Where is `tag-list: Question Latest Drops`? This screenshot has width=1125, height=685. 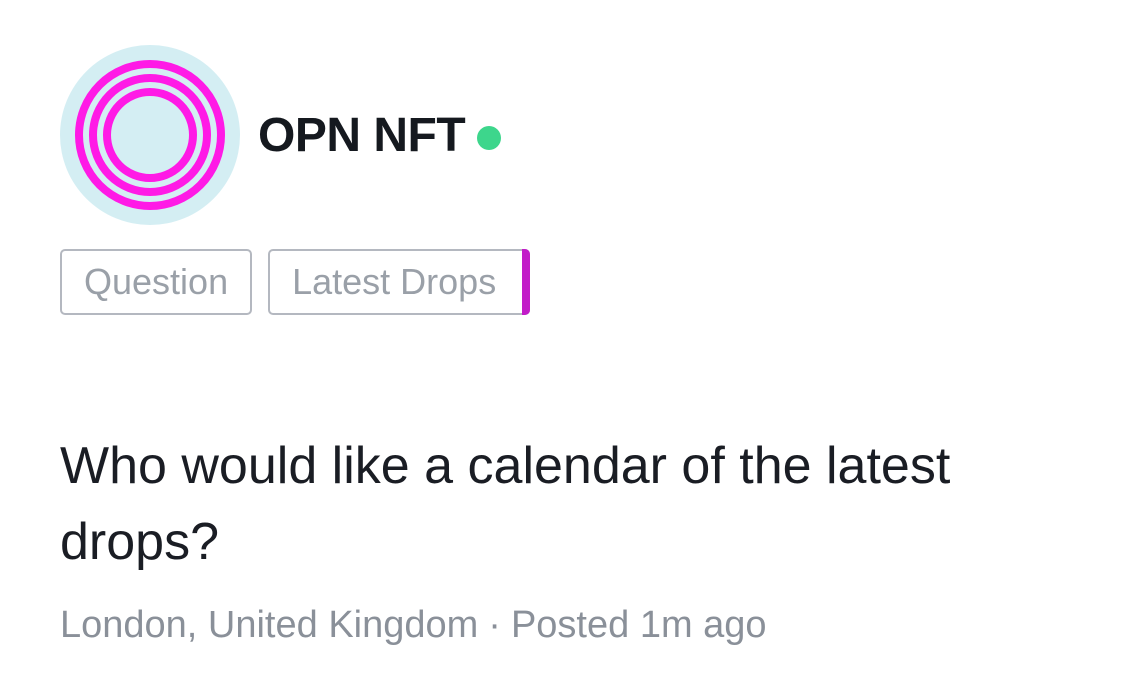
tag-list: Question Latest Drops is located at coordinates (295, 282).